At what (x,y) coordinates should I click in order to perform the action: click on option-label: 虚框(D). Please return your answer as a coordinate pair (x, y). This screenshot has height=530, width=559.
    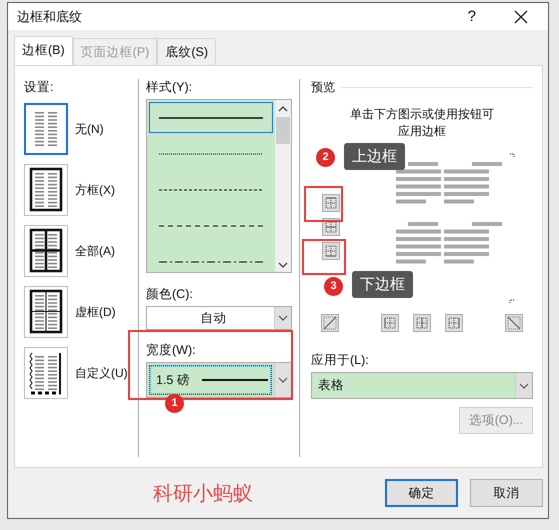
    Looking at the image, I should click on (95, 312).